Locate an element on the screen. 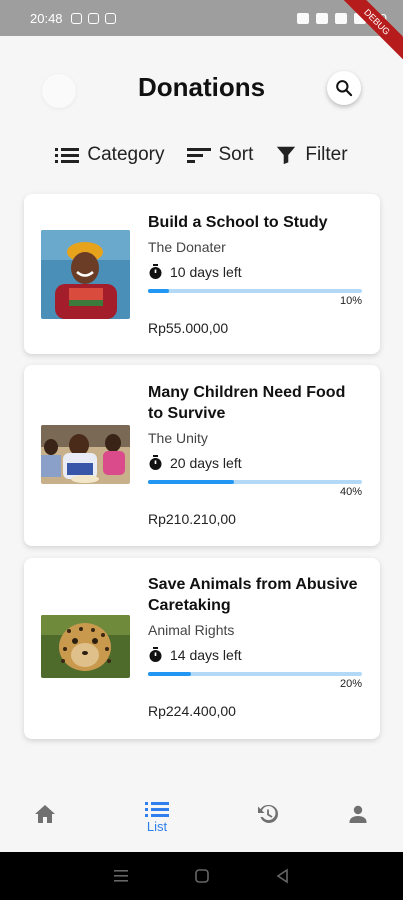 This screenshot has width=403, height=900. alarm-icon is located at coordinates (321, 18).